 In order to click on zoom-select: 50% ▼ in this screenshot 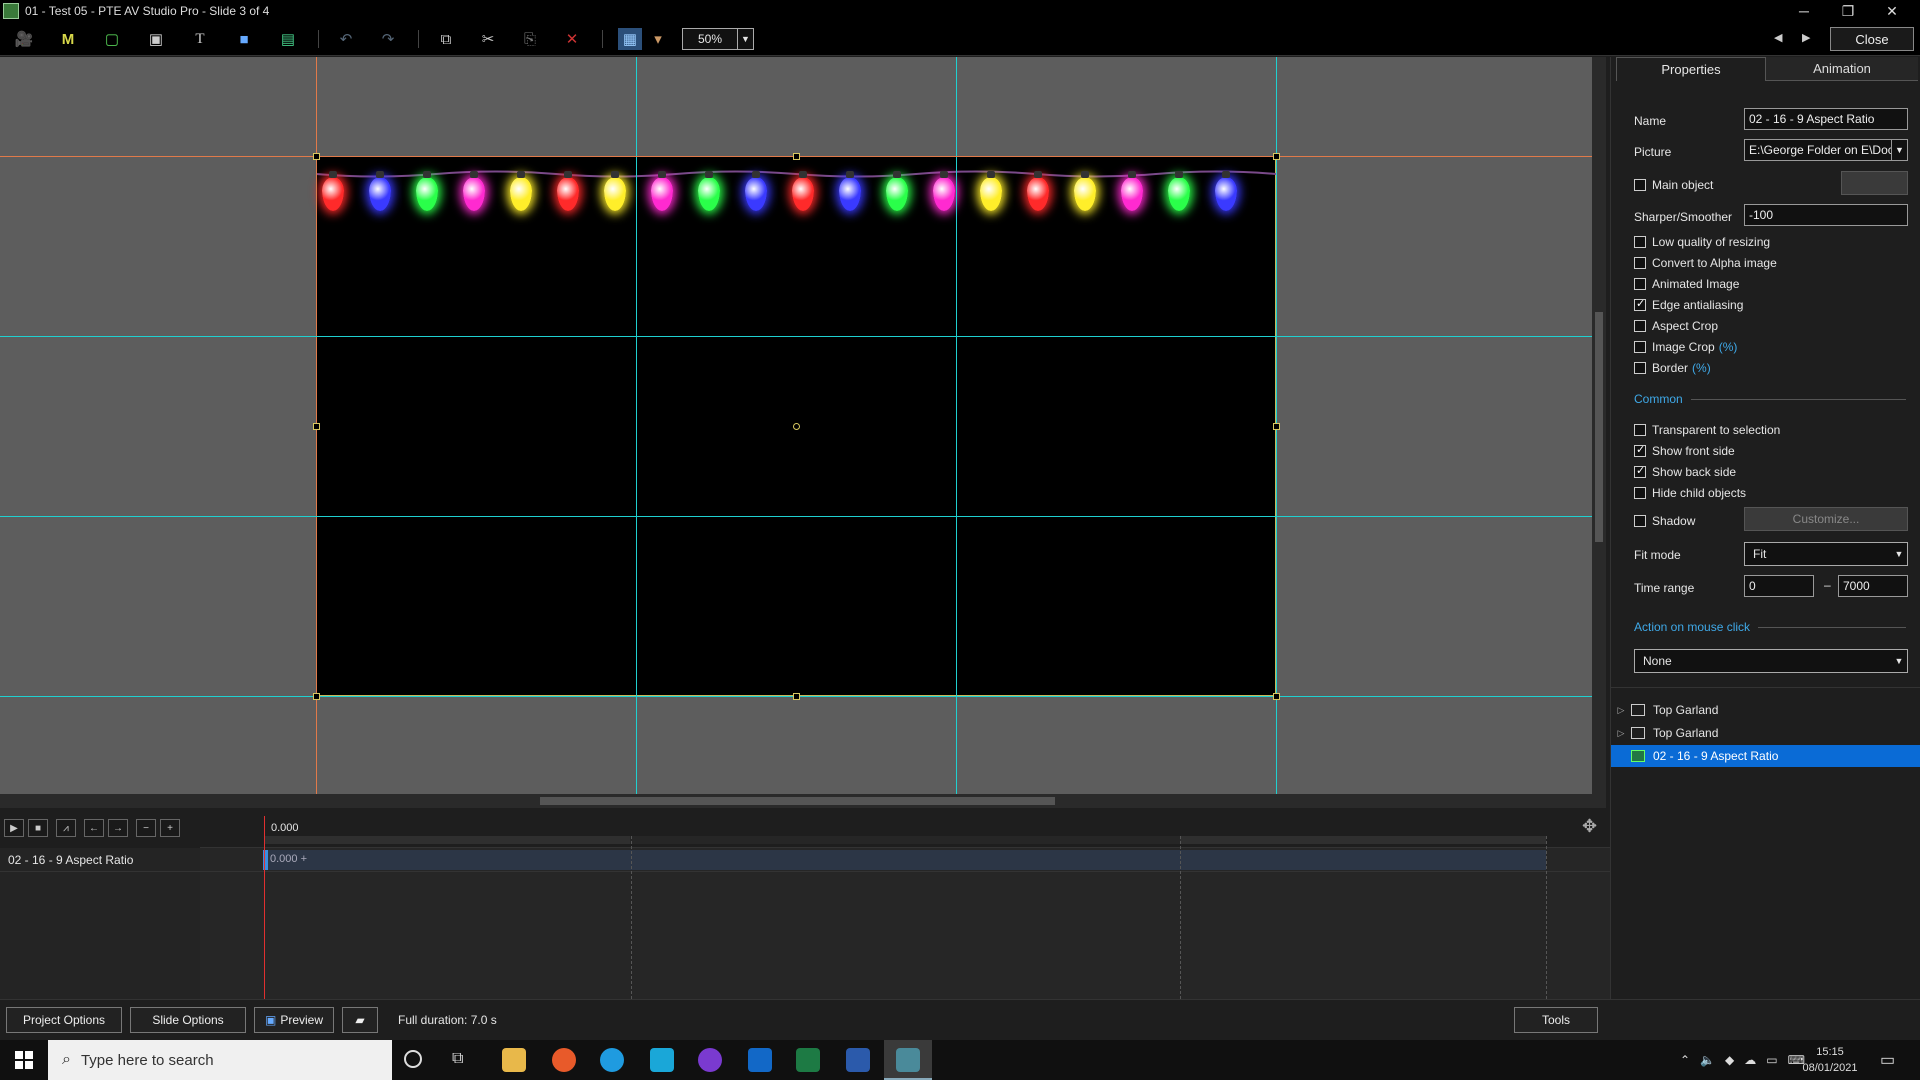, I will do `click(718, 39)`.